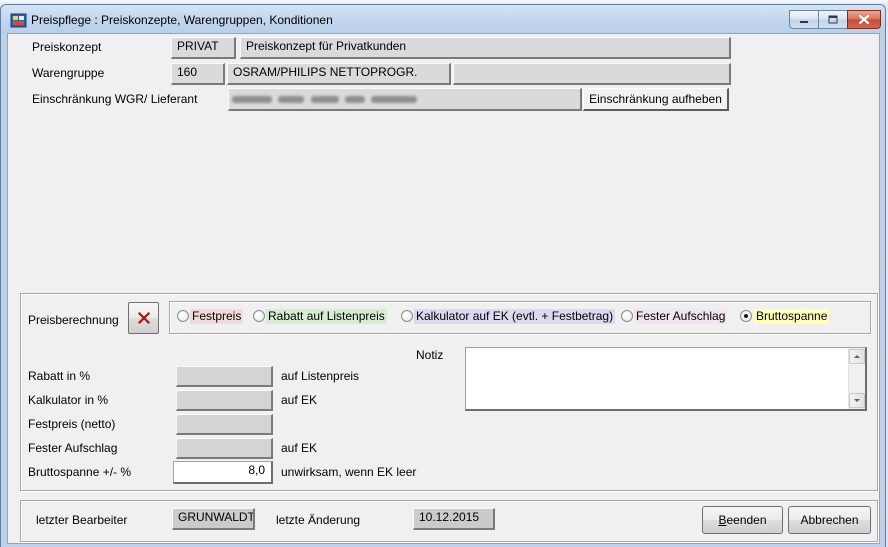 Image resolution: width=888 pixels, height=547 pixels. I want to click on option-label-fester-aufschlag: Fester Aufschlag, so click(681, 316).